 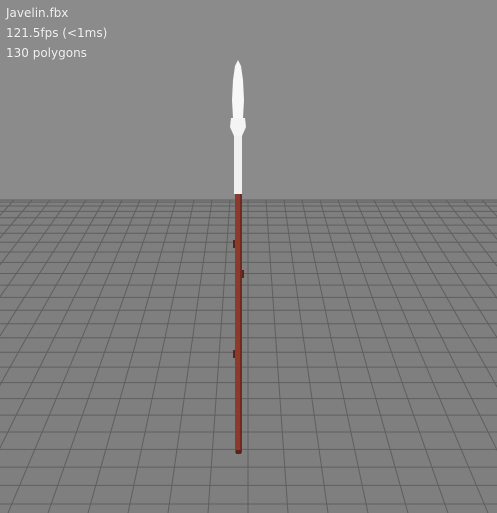 What do you see at coordinates (37, 13) in the screenshot?
I see `file-name-label: Javelin.fbx` at bounding box center [37, 13].